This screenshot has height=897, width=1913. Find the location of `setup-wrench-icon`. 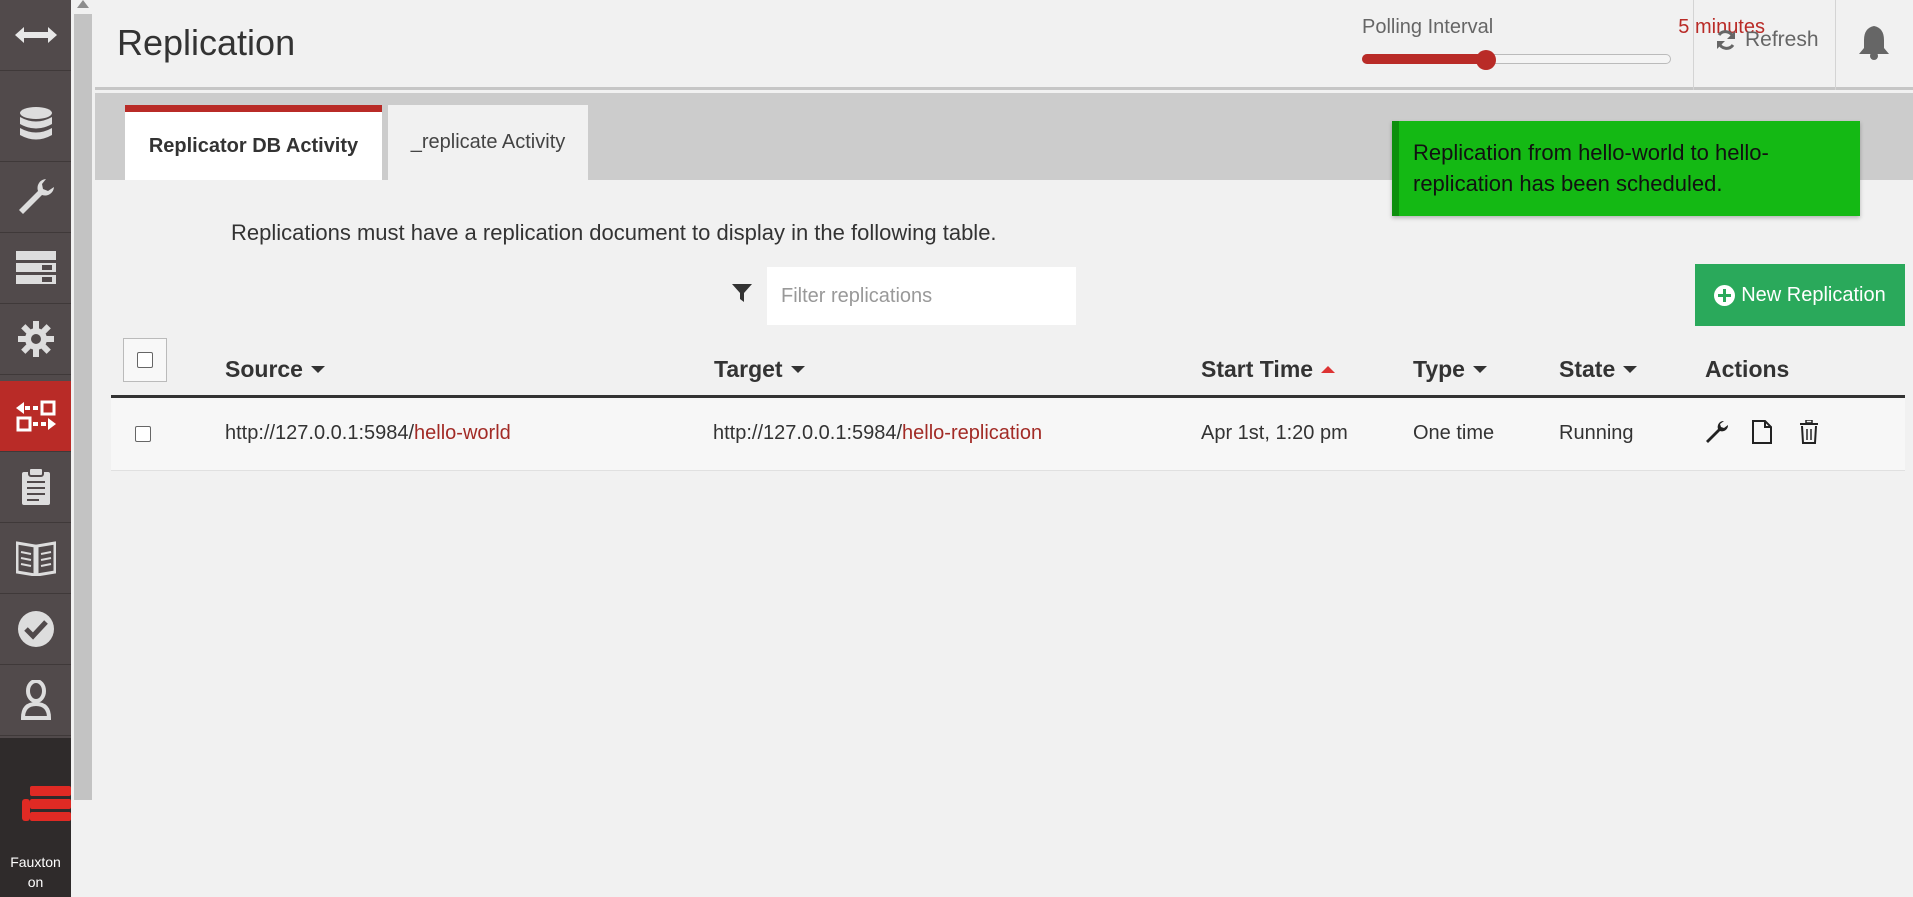

setup-wrench-icon is located at coordinates (35, 197).